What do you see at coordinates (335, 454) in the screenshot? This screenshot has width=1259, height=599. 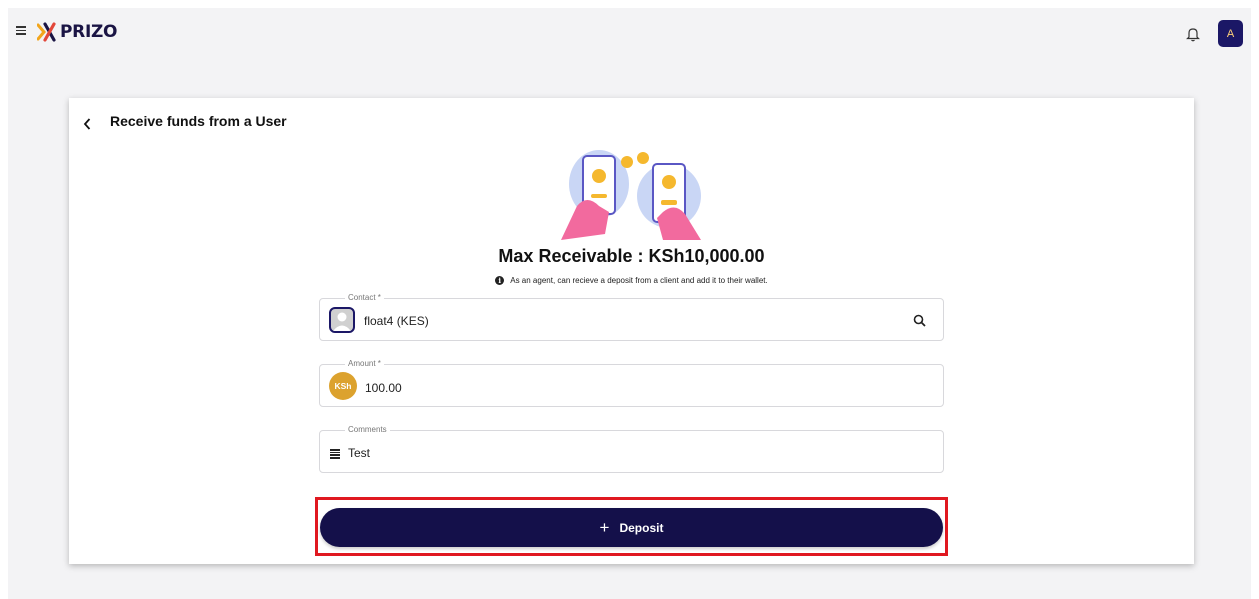 I see `notes-icon` at bounding box center [335, 454].